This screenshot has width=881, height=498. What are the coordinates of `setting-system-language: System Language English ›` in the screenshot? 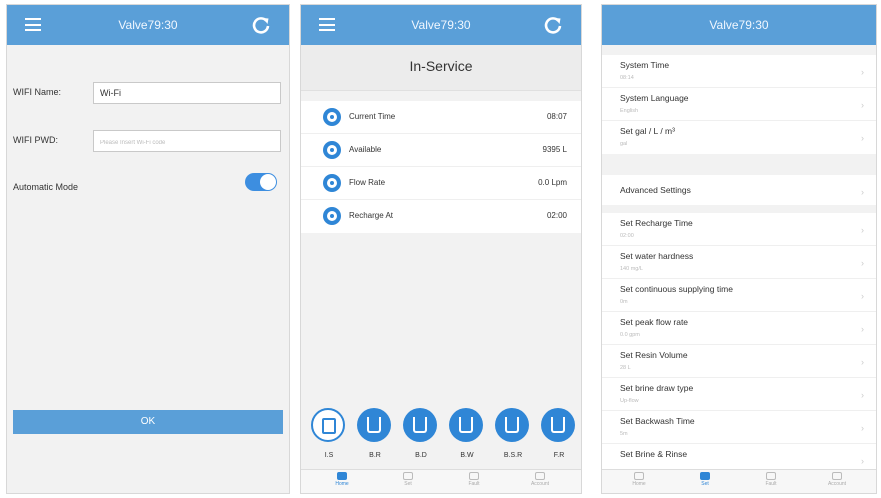 It's located at (739, 104).